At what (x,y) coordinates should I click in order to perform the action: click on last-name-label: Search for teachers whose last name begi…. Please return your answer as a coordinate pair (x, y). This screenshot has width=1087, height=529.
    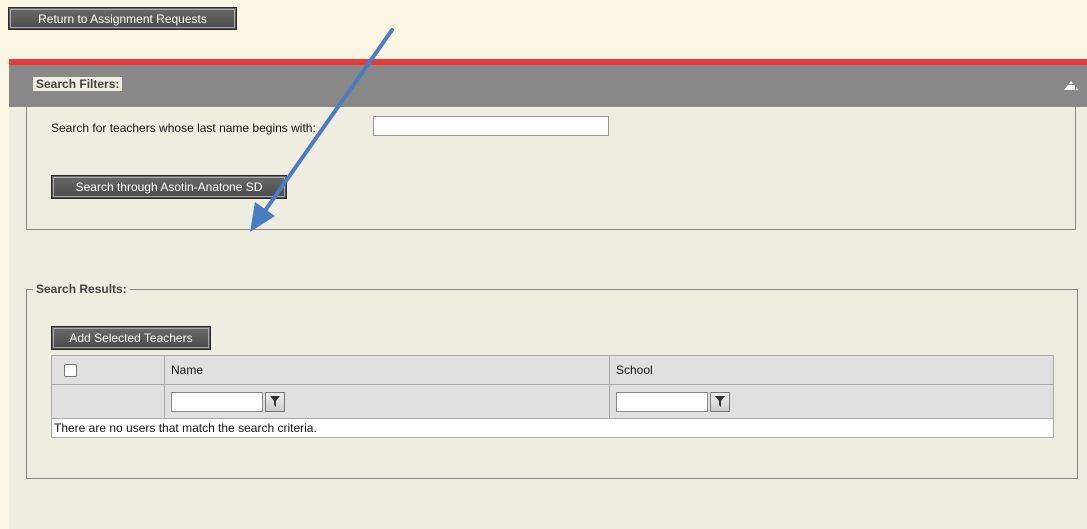
    Looking at the image, I should click on (183, 128).